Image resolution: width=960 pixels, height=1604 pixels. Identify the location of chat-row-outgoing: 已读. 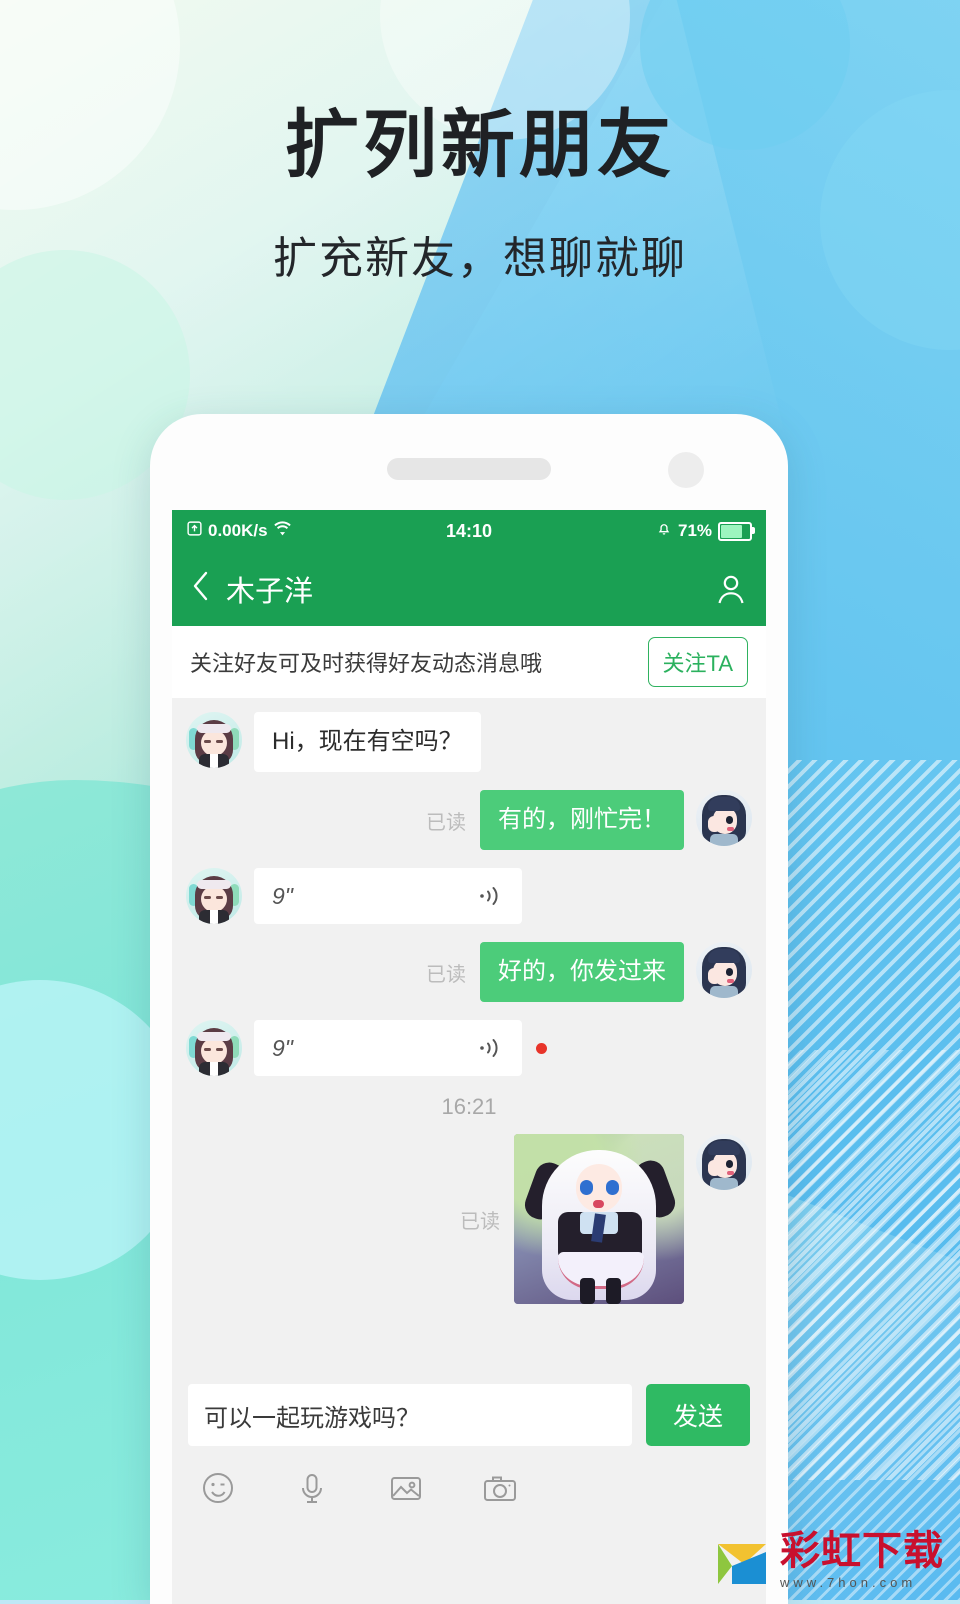
(469, 1219).